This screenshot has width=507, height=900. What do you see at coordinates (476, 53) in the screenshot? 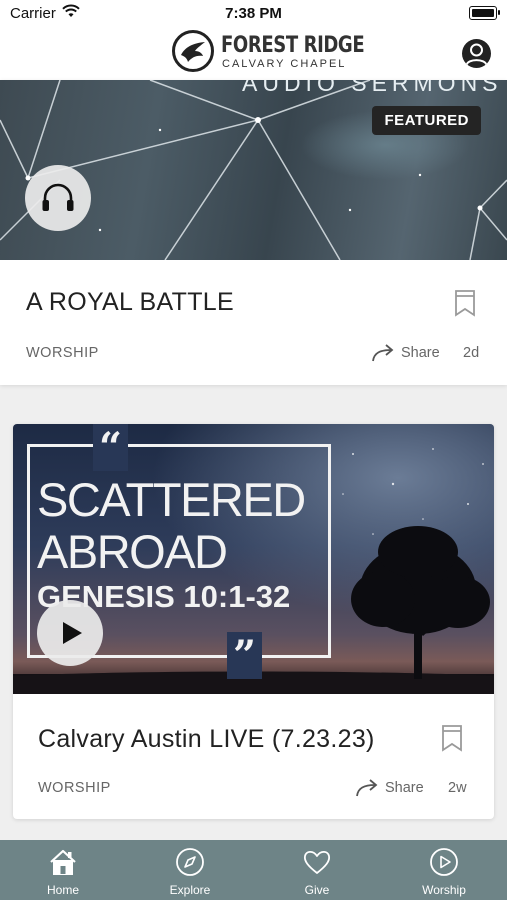
I see `profile-icon` at bounding box center [476, 53].